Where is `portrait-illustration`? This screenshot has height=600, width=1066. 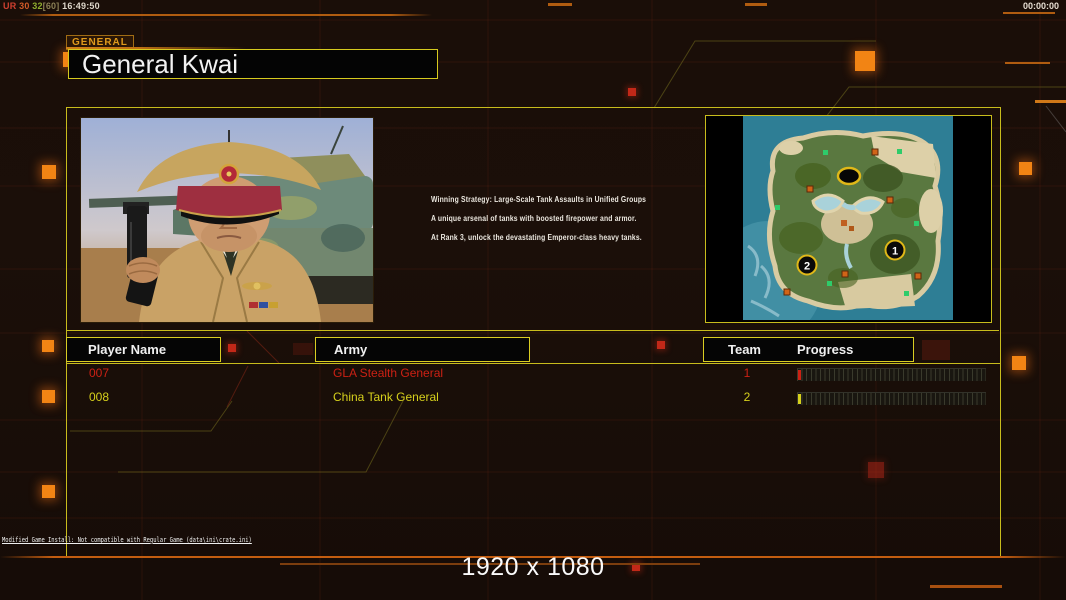 portrait-illustration is located at coordinates (227, 220).